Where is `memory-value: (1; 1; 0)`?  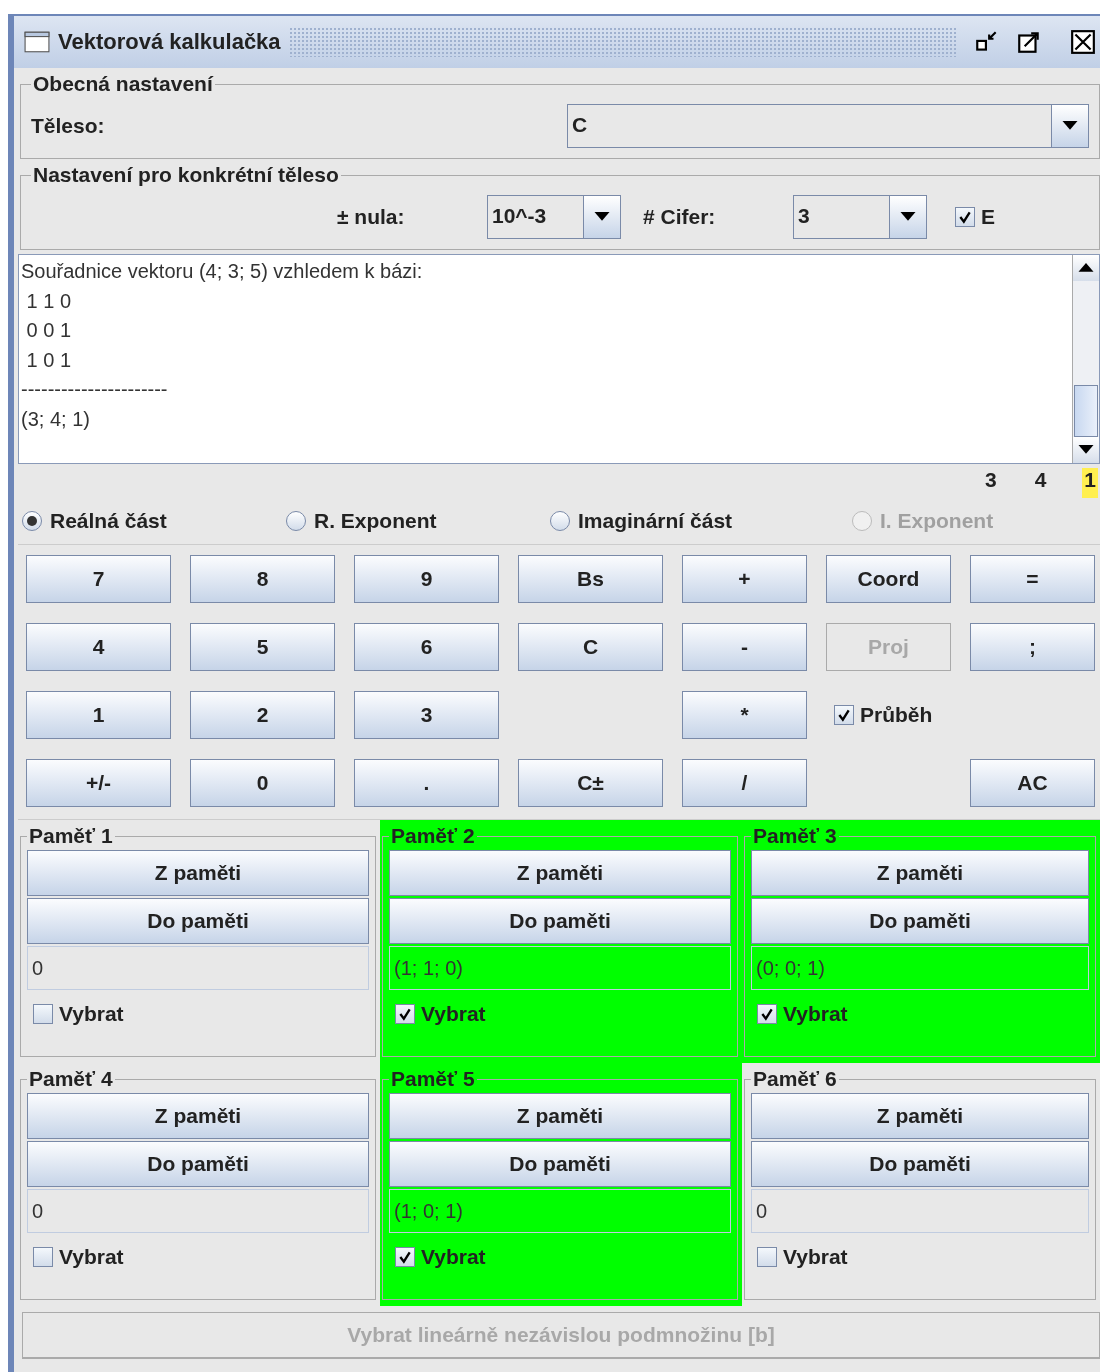 memory-value: (1; 1; 0) is located at coordinates (560, 968).